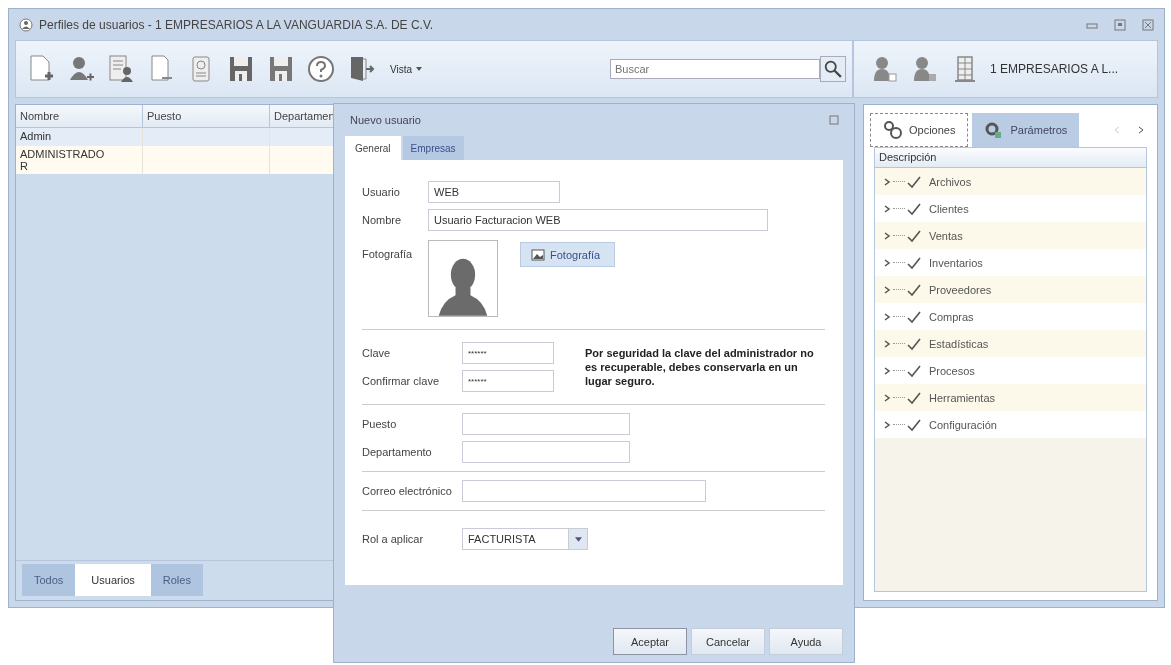 This screenshot has height=665, width=1171. Describe the element at coordinates (1010, 424) in the screenshot. I see `tree-item: Configuración` at that location.